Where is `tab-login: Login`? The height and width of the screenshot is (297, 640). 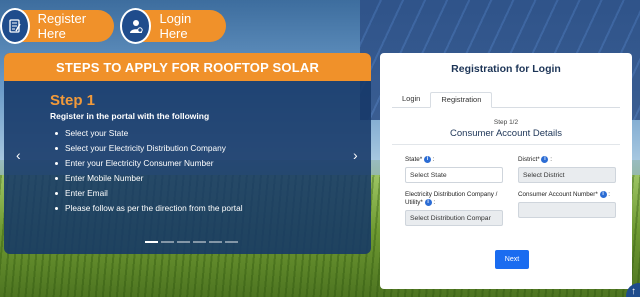
tab-login: Login is located at coordinates (411, 99).